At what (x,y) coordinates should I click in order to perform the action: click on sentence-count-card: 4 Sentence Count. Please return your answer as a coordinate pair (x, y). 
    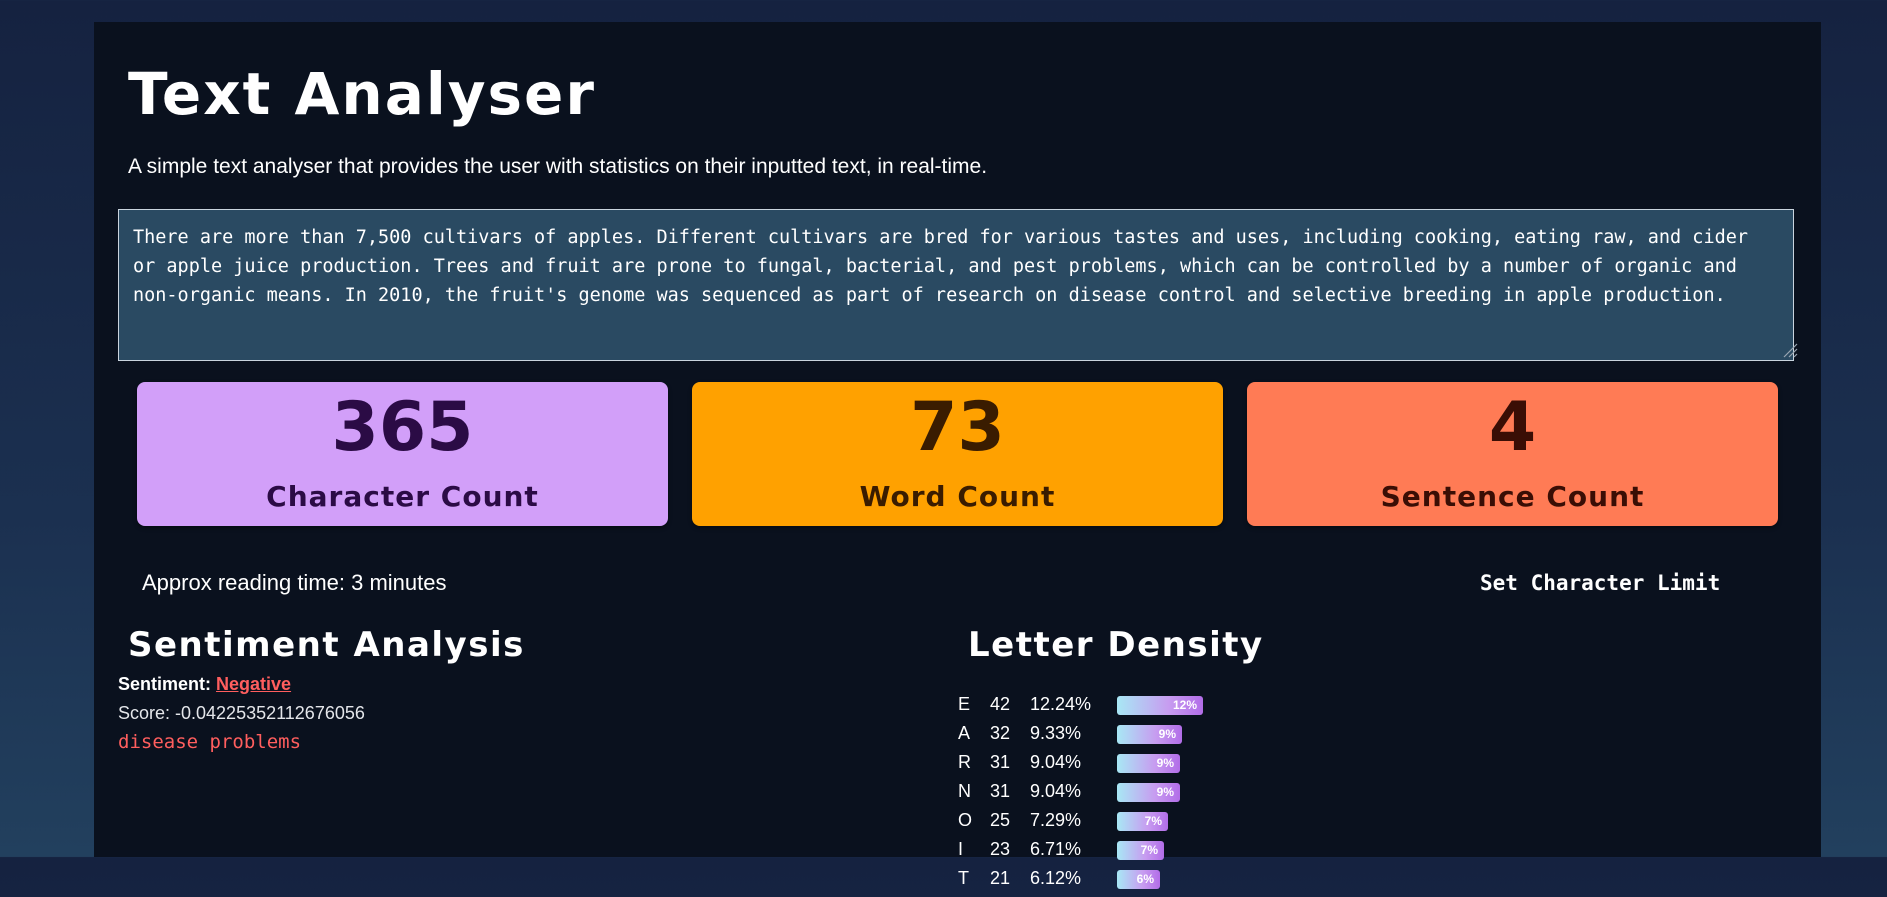
    Looking at the image, I should click on (1512, 454).